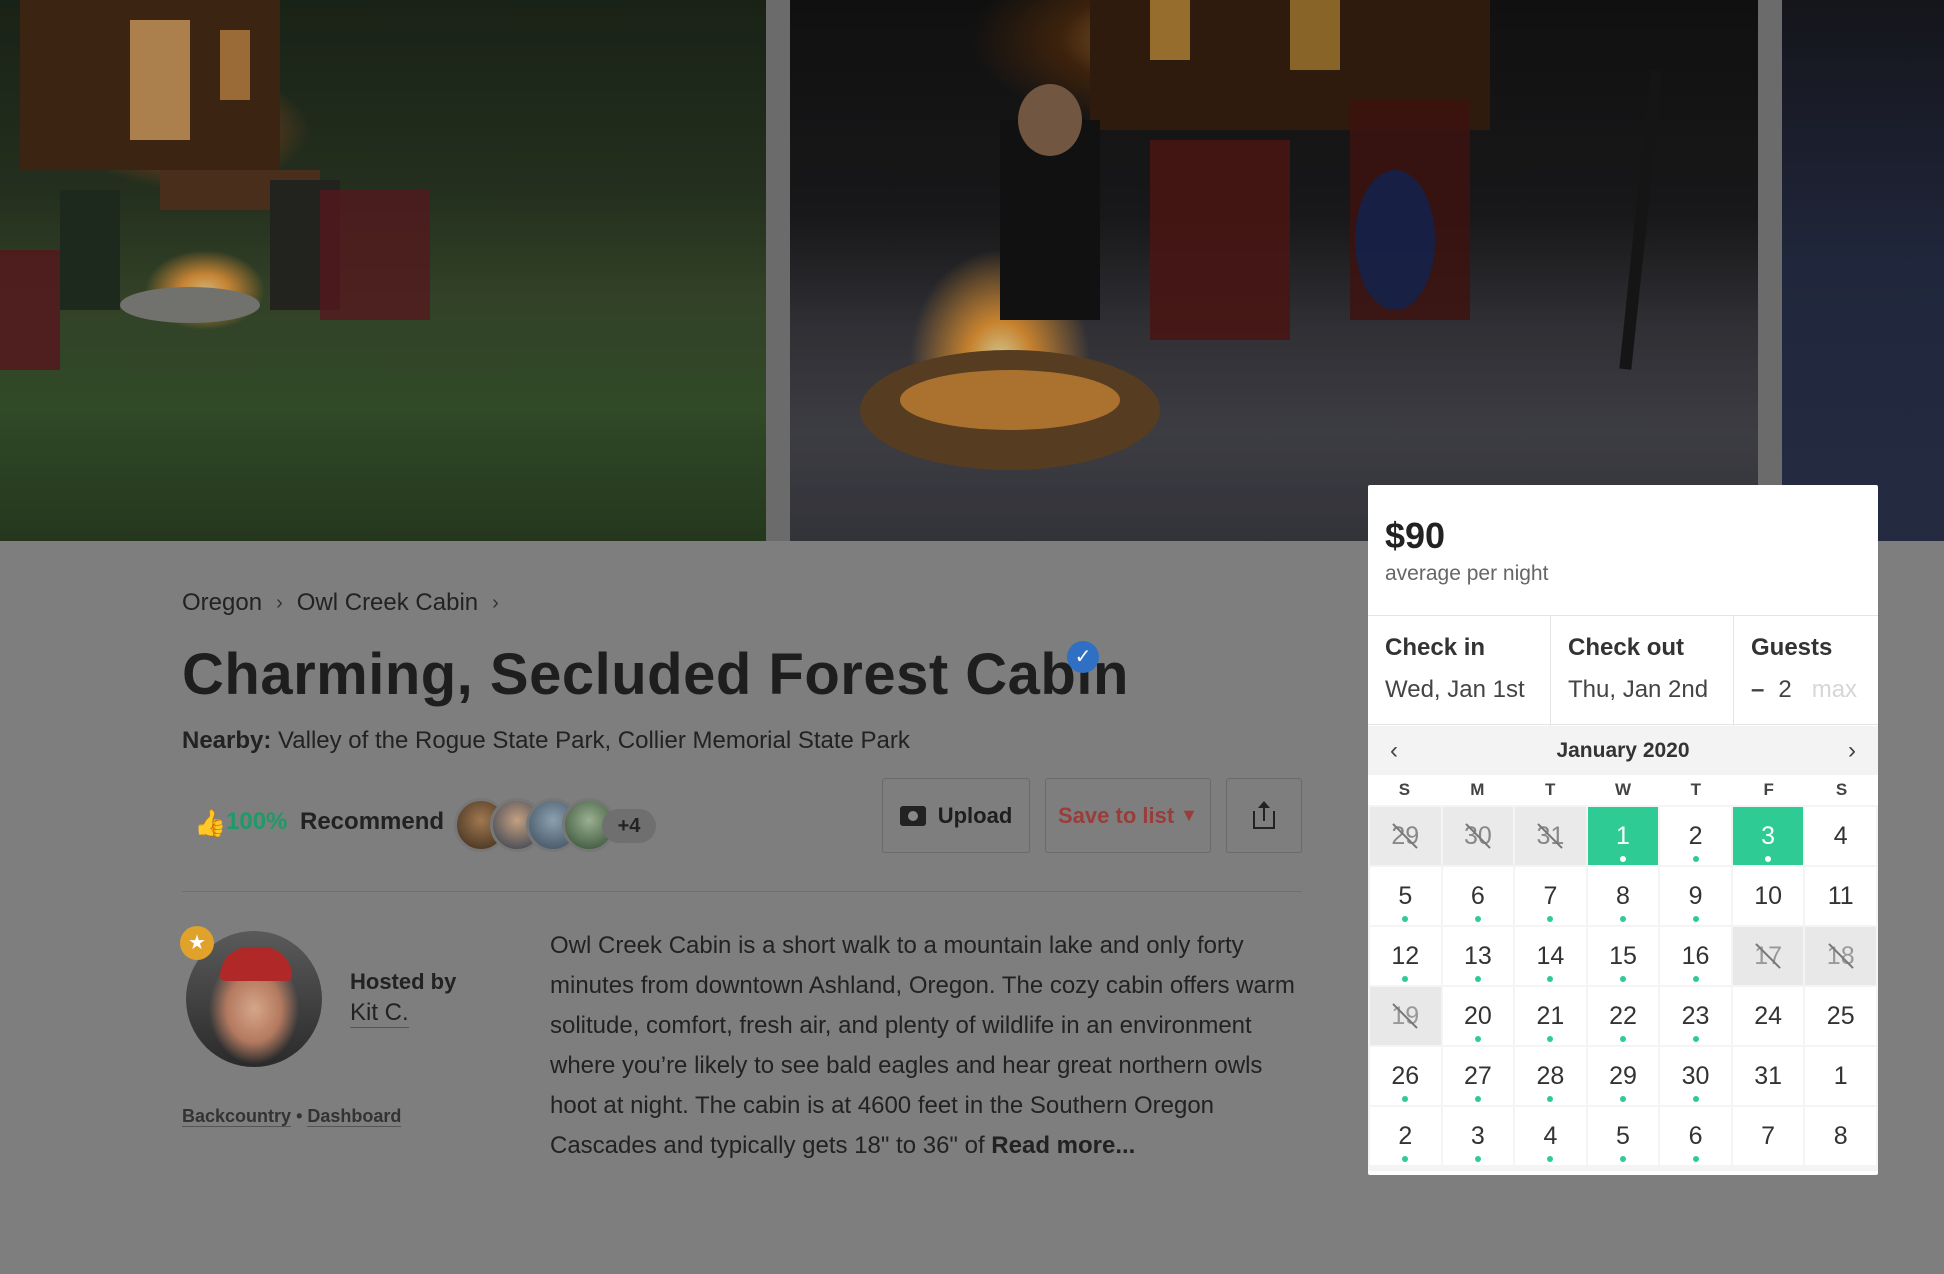  I want to click on host-links: Backcountry • Dashboard, so click(292, 1116).